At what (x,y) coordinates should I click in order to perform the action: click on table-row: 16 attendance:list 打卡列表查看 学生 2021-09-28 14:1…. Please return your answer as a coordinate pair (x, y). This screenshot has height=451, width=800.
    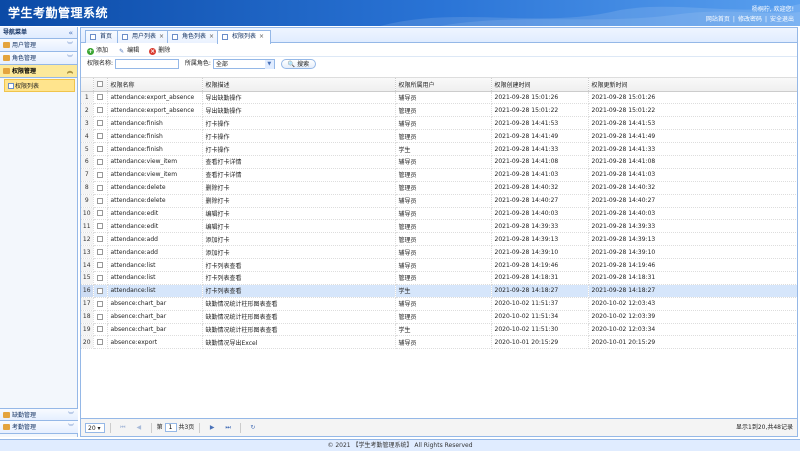
    Looking at the image, I should click on (439, 291).